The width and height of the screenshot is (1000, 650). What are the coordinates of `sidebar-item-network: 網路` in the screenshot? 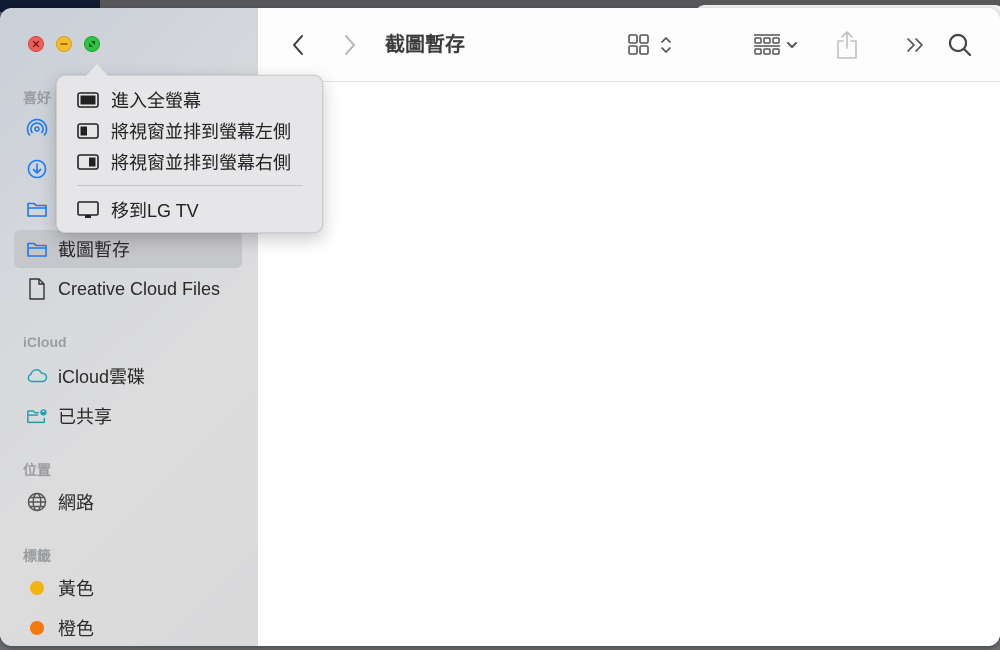 It's located at (128, 502).